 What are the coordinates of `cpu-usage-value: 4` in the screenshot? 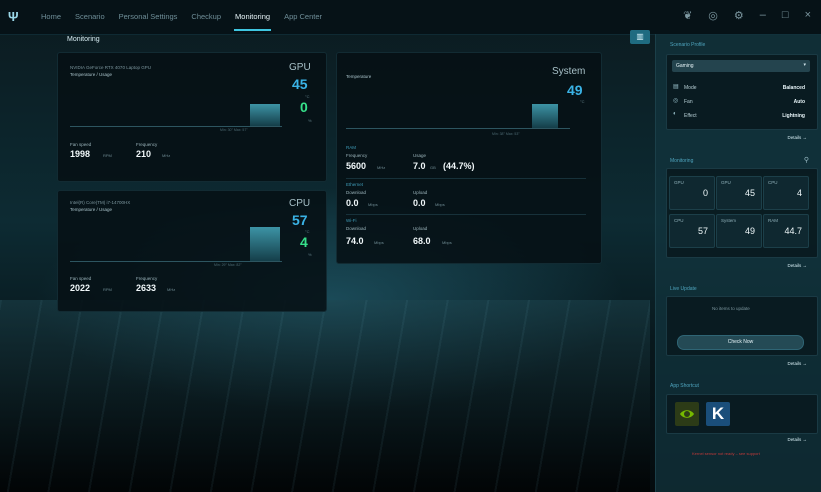 It's located at (304, 242).